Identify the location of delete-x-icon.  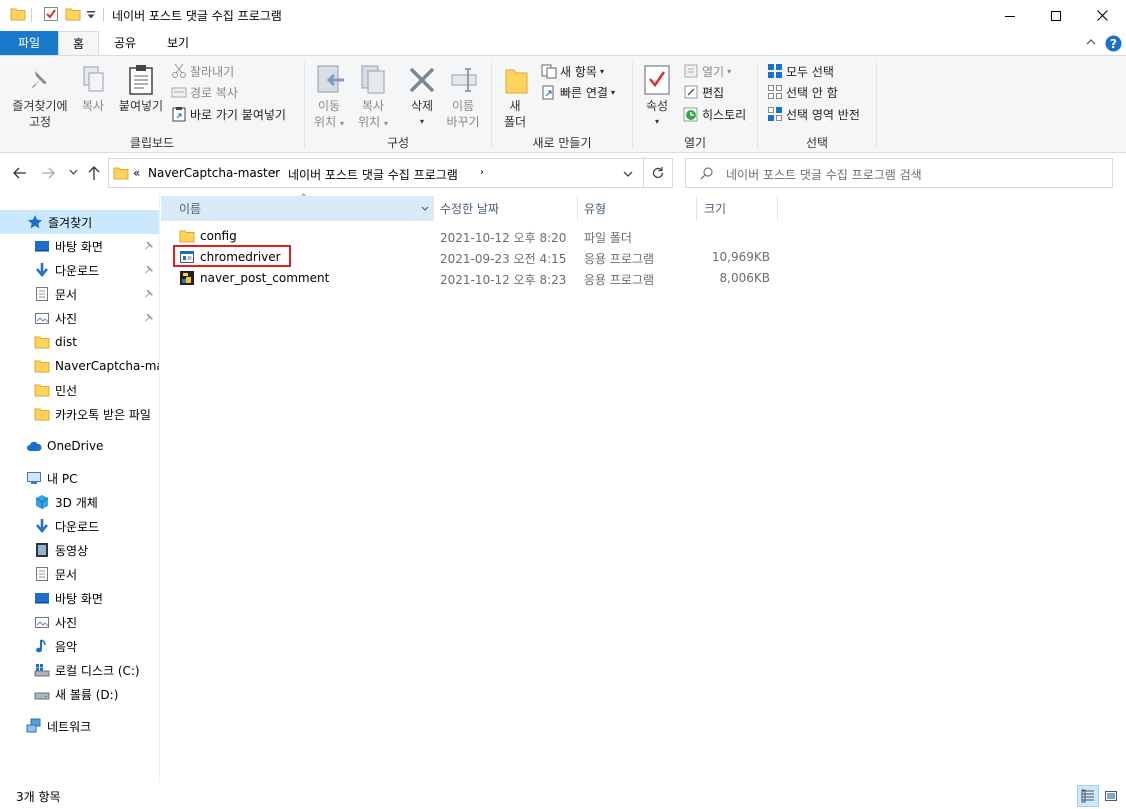
(422, 80).